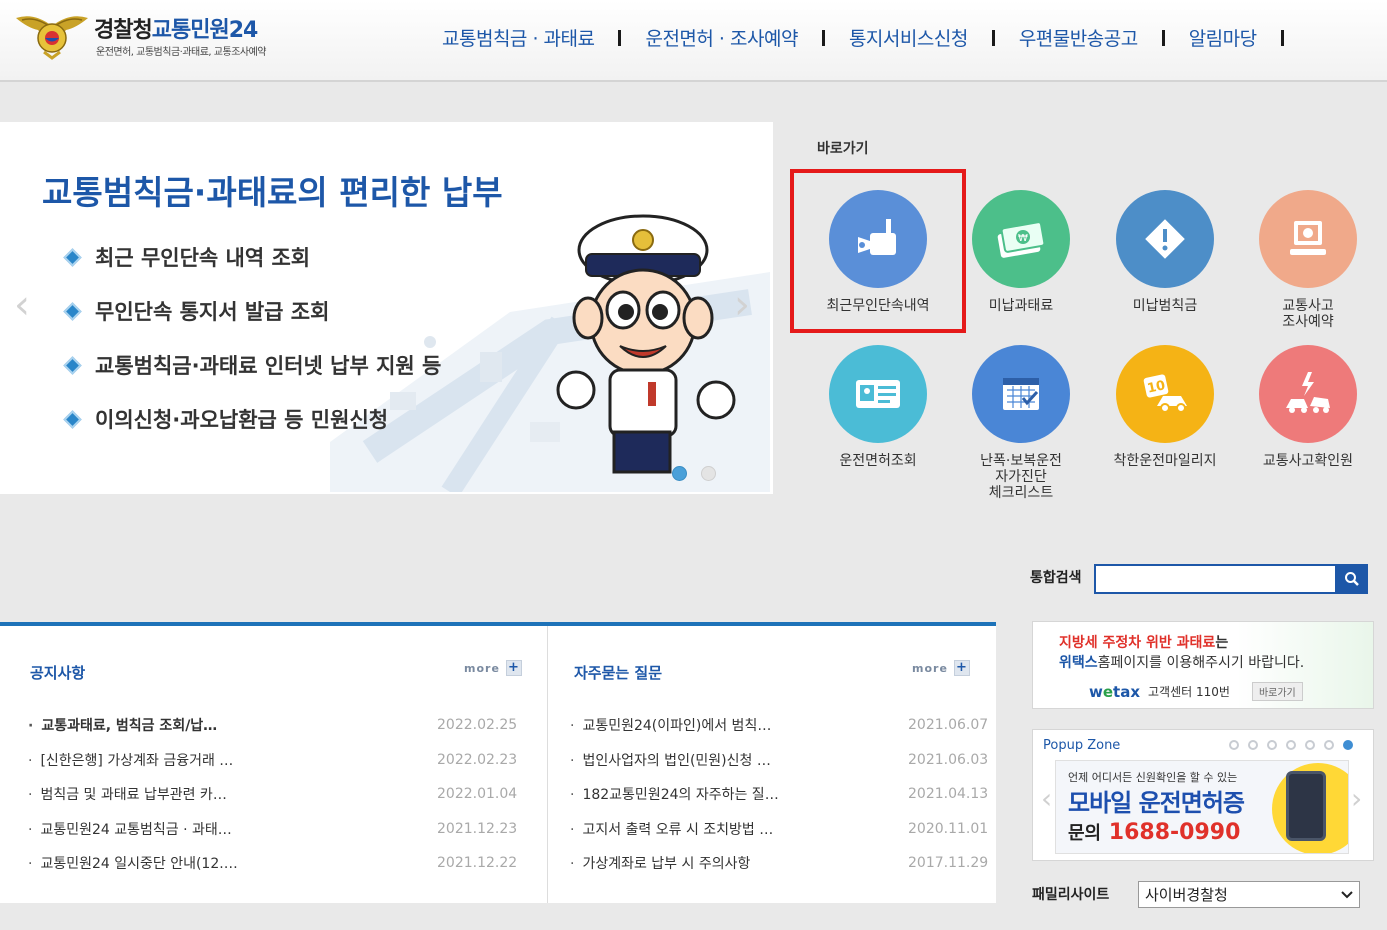 This screenshot has height=930, width=1387. Describe the element at coordinates (1189, 692) in the screenshot. I see `wetax-center: 고객센터 110번` at that location.